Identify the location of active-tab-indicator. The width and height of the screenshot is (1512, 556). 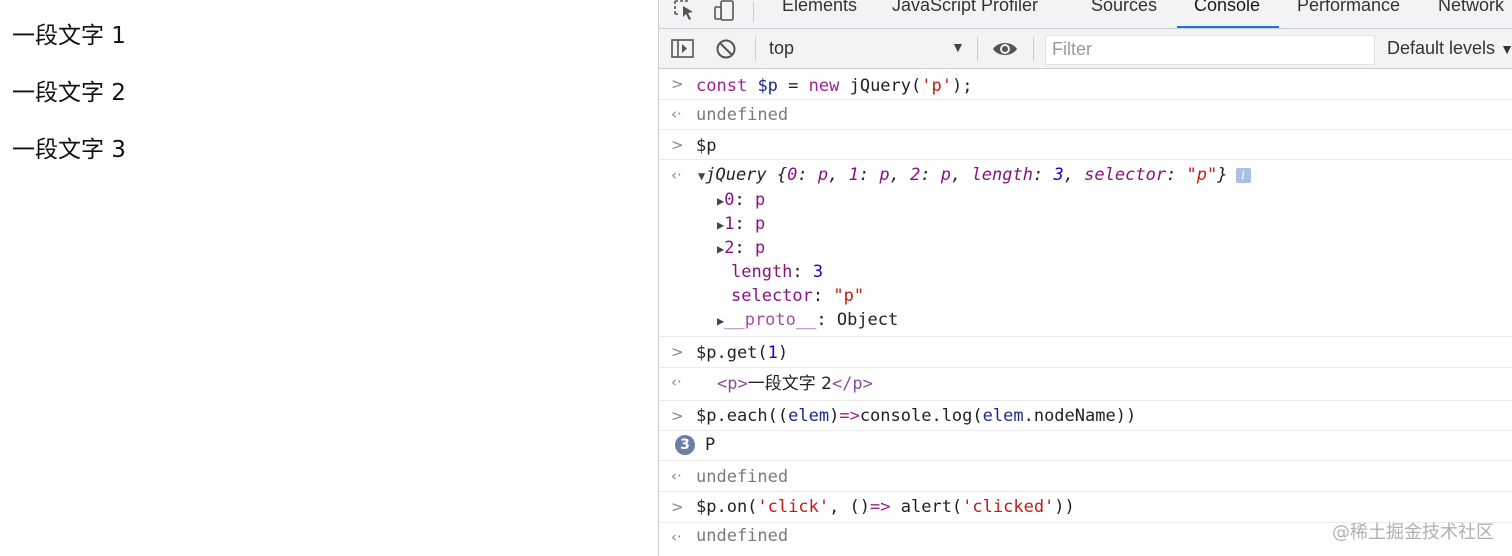
(1228, 27).